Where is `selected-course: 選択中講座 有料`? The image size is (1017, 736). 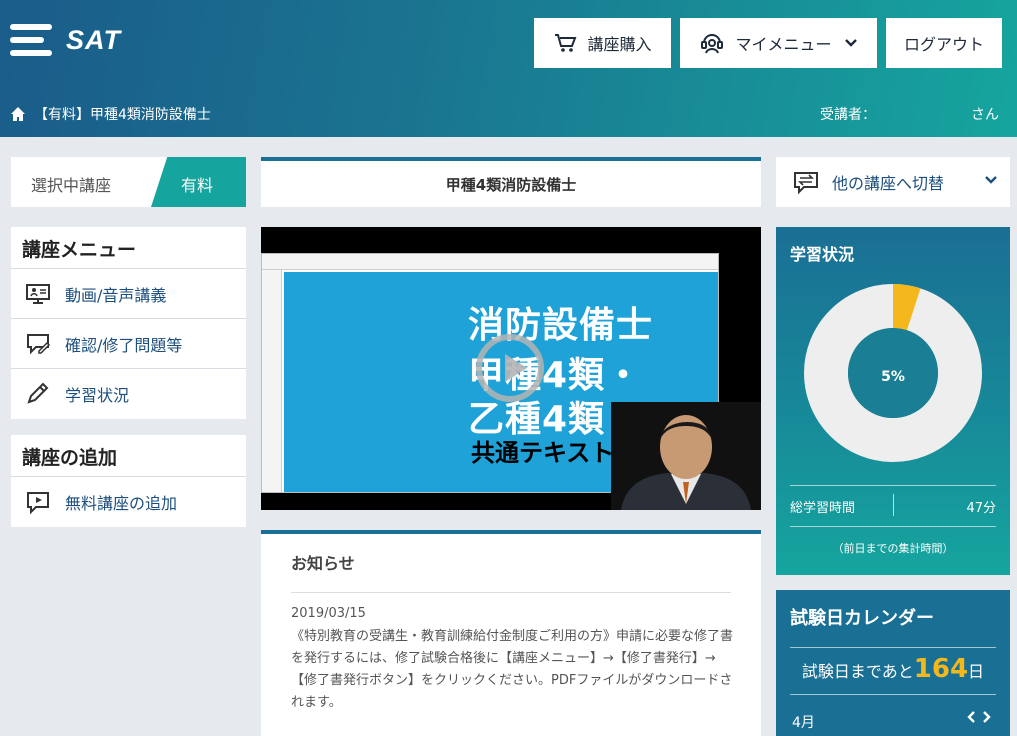 selected-course: 選択中講座 有料 is located at coordinates (128, 182).